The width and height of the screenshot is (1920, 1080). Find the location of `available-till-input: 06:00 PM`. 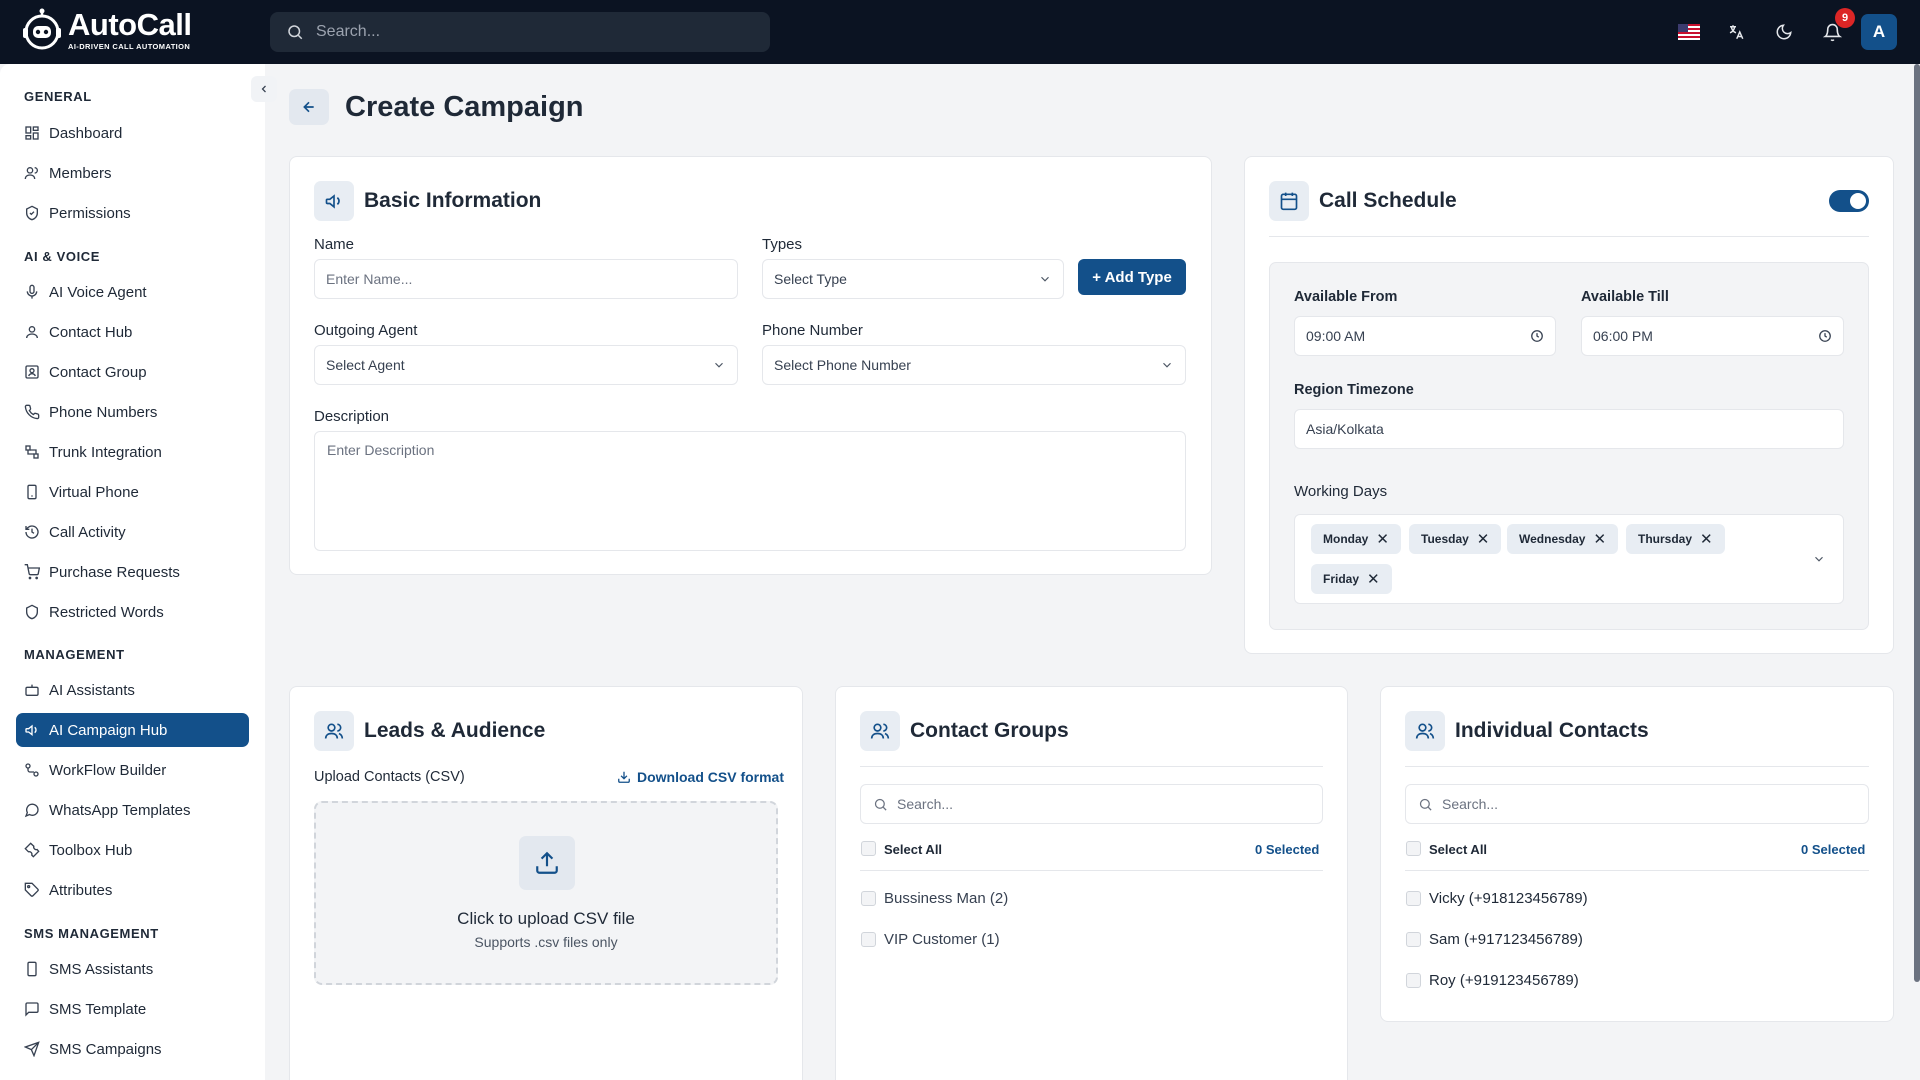

available-till-input: 06:00 PM is located at coordinates (1712, 336).